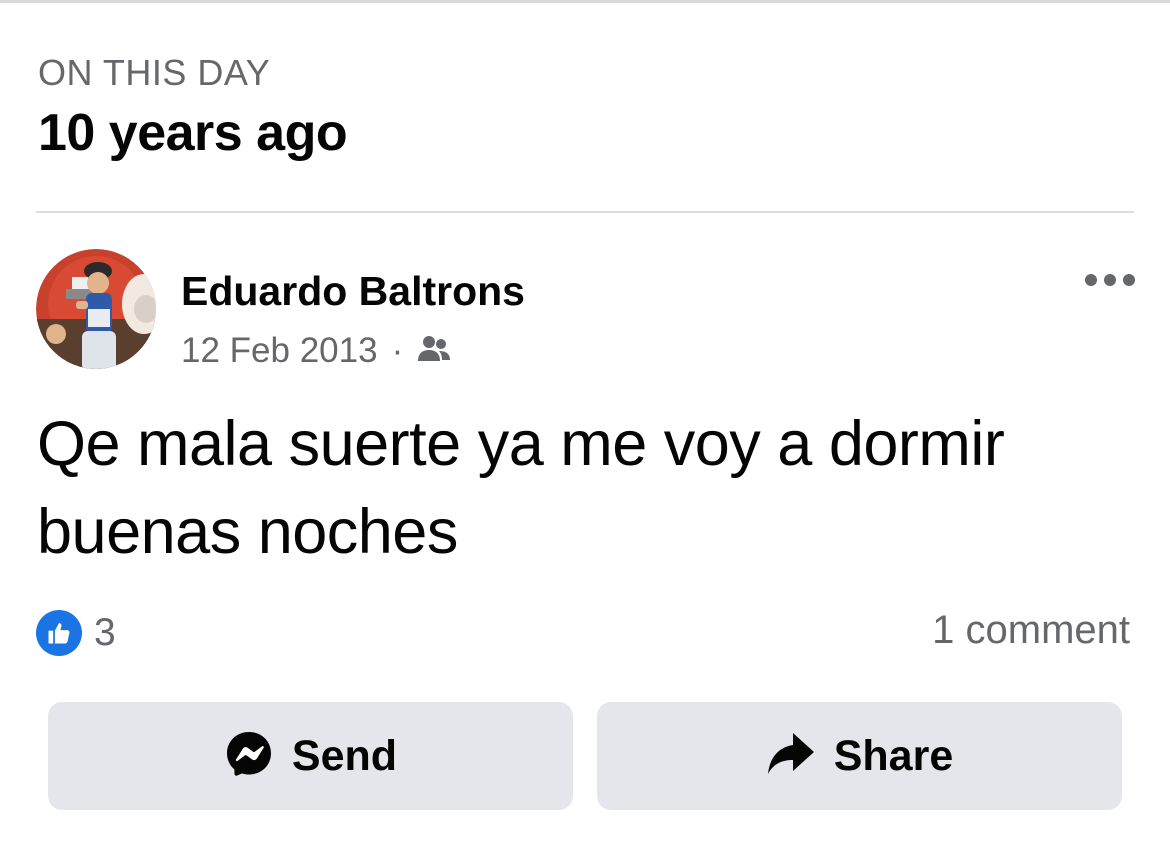 The image size is (1170, 854). I want to click on section-title: 10 years ago, so click(193, 133).